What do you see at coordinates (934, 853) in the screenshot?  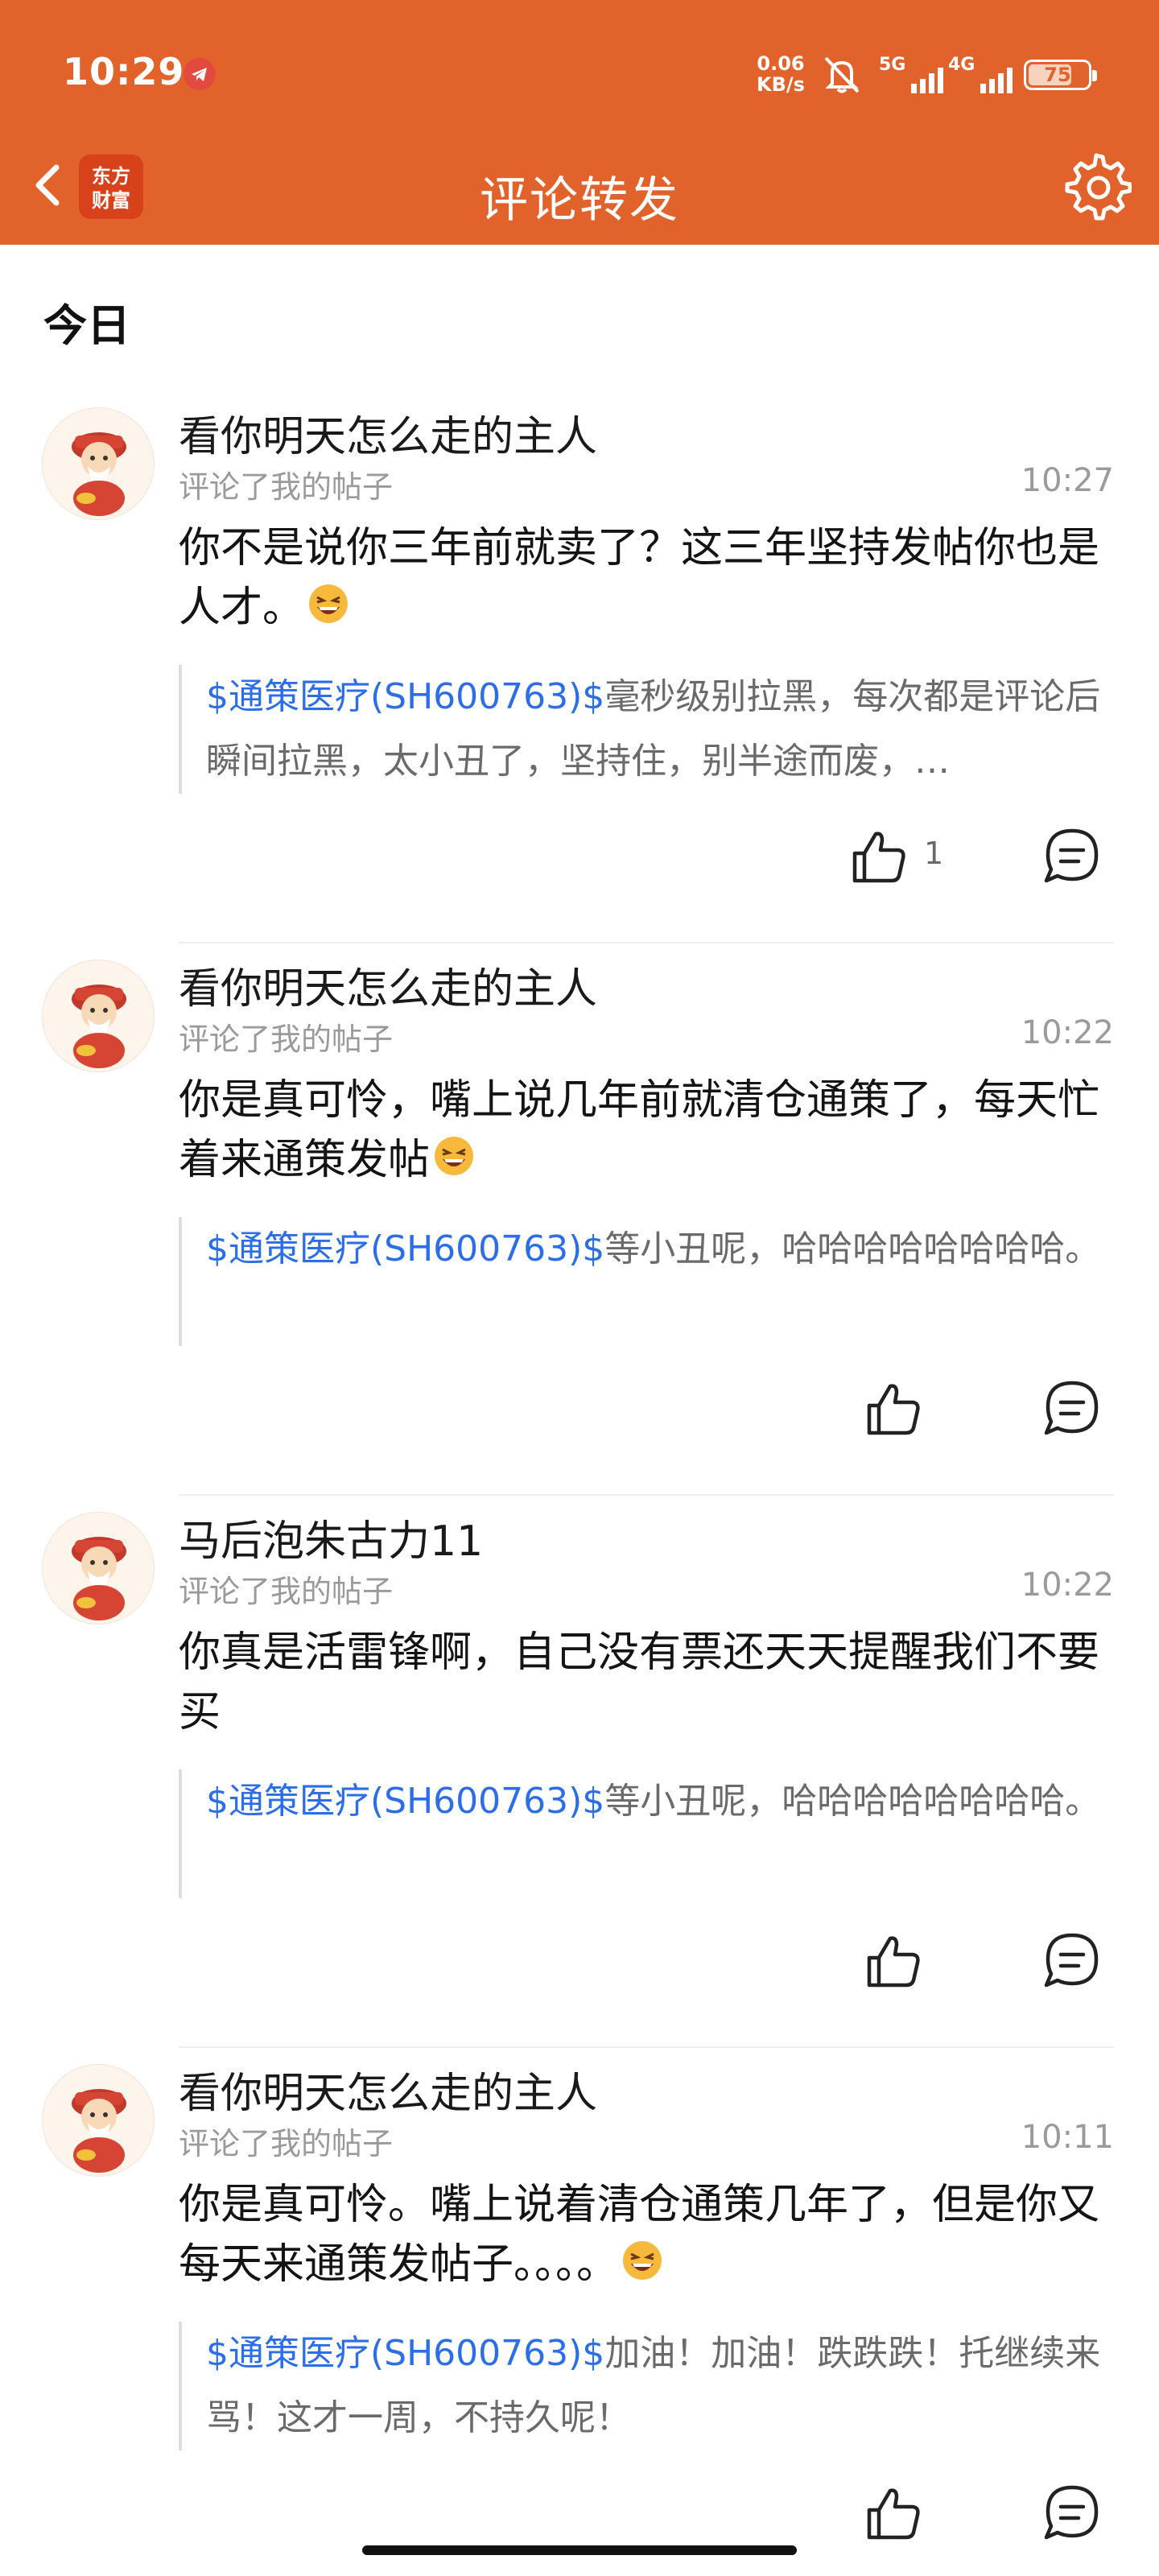 I see `like-count: 1` at bounding box center [934, 853].